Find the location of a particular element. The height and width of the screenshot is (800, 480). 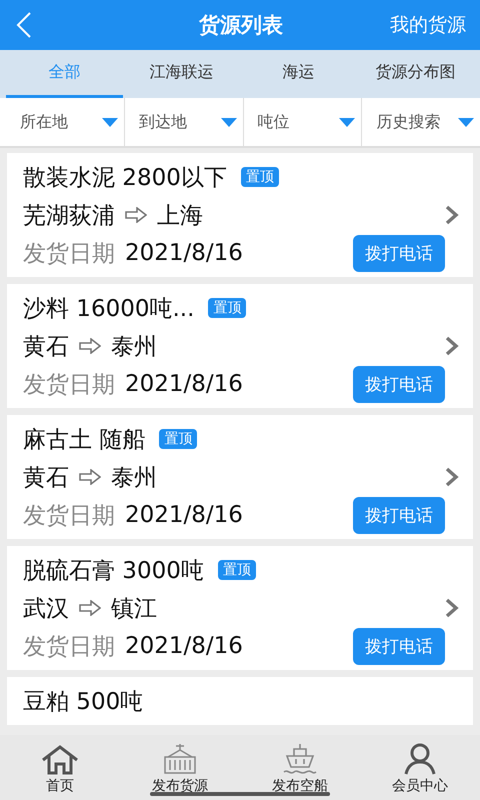

tab: 江海联运 is located at coordinates (181, 74).